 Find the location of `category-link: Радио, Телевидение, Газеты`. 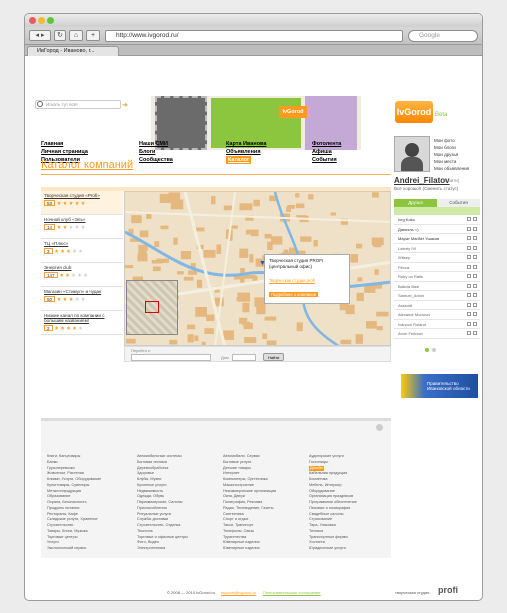

category-link: Радио, Телевидение, Газеты is located at coordinates (249, 509).